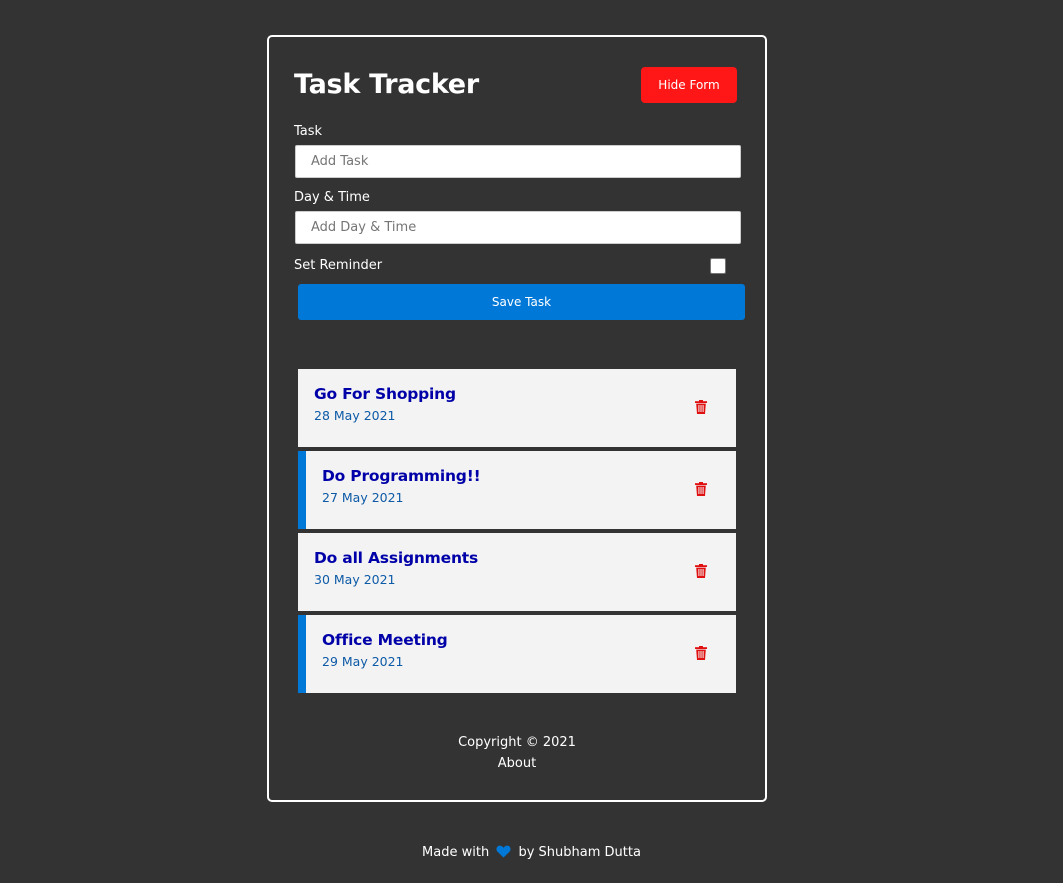 The image size is (1063, 883). Describe the element at coordinates (689, 85) in the screenshot. I see `hide-form-button: Hide Form` at that location.